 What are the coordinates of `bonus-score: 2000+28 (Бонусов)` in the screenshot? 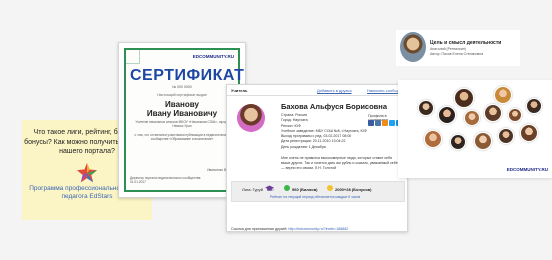 It's located at (353, 189).